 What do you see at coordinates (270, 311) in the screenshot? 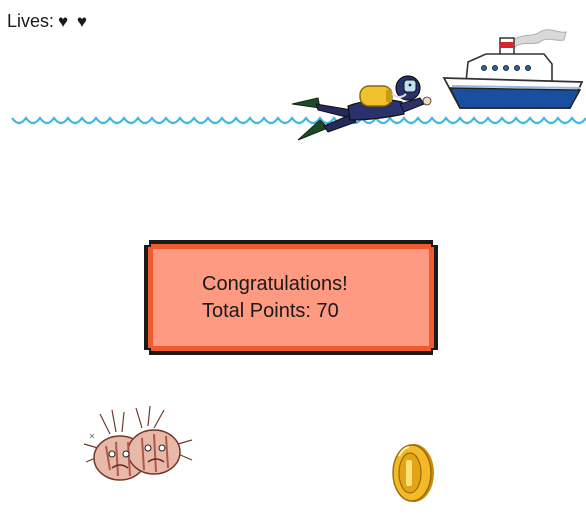
I see `total-points-text: Total Points: 70` at bounding box center [270, 311].